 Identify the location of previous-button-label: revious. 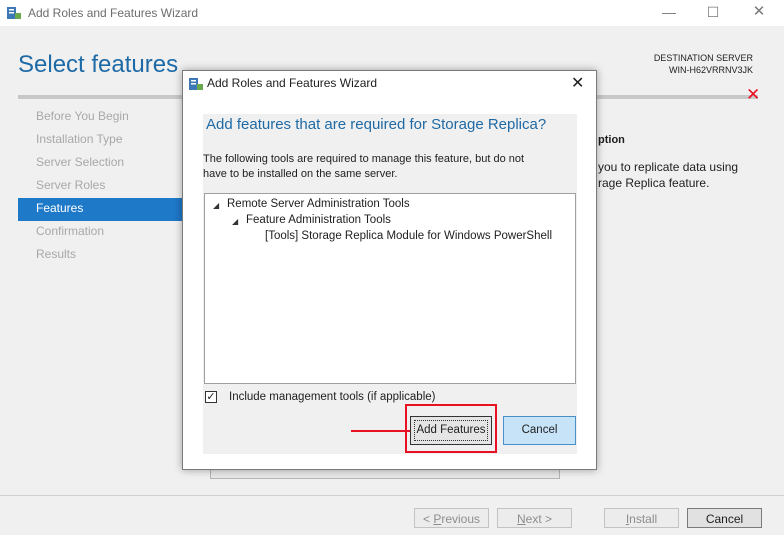
(461, 519).